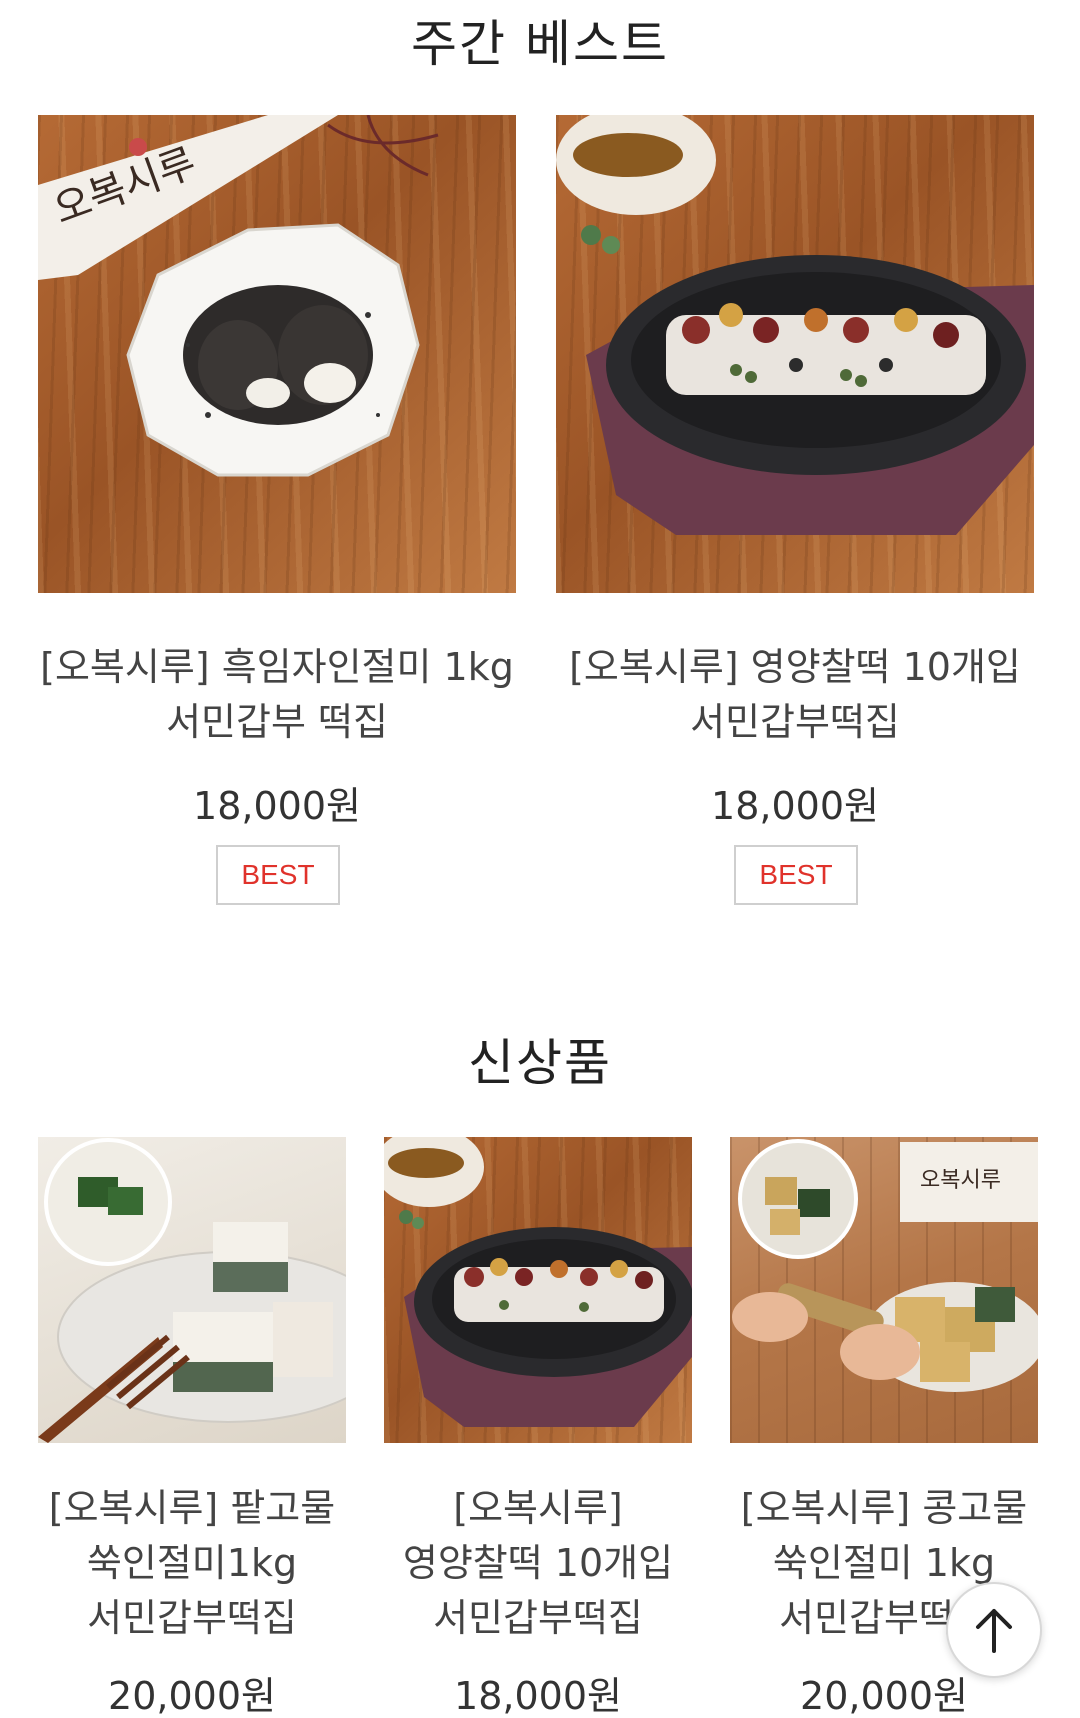 This screenshot has height=1718, width=1080. I want to click on product-name-line1: [오복시루] 흑임자인절미 1kg, so click(277, 667).